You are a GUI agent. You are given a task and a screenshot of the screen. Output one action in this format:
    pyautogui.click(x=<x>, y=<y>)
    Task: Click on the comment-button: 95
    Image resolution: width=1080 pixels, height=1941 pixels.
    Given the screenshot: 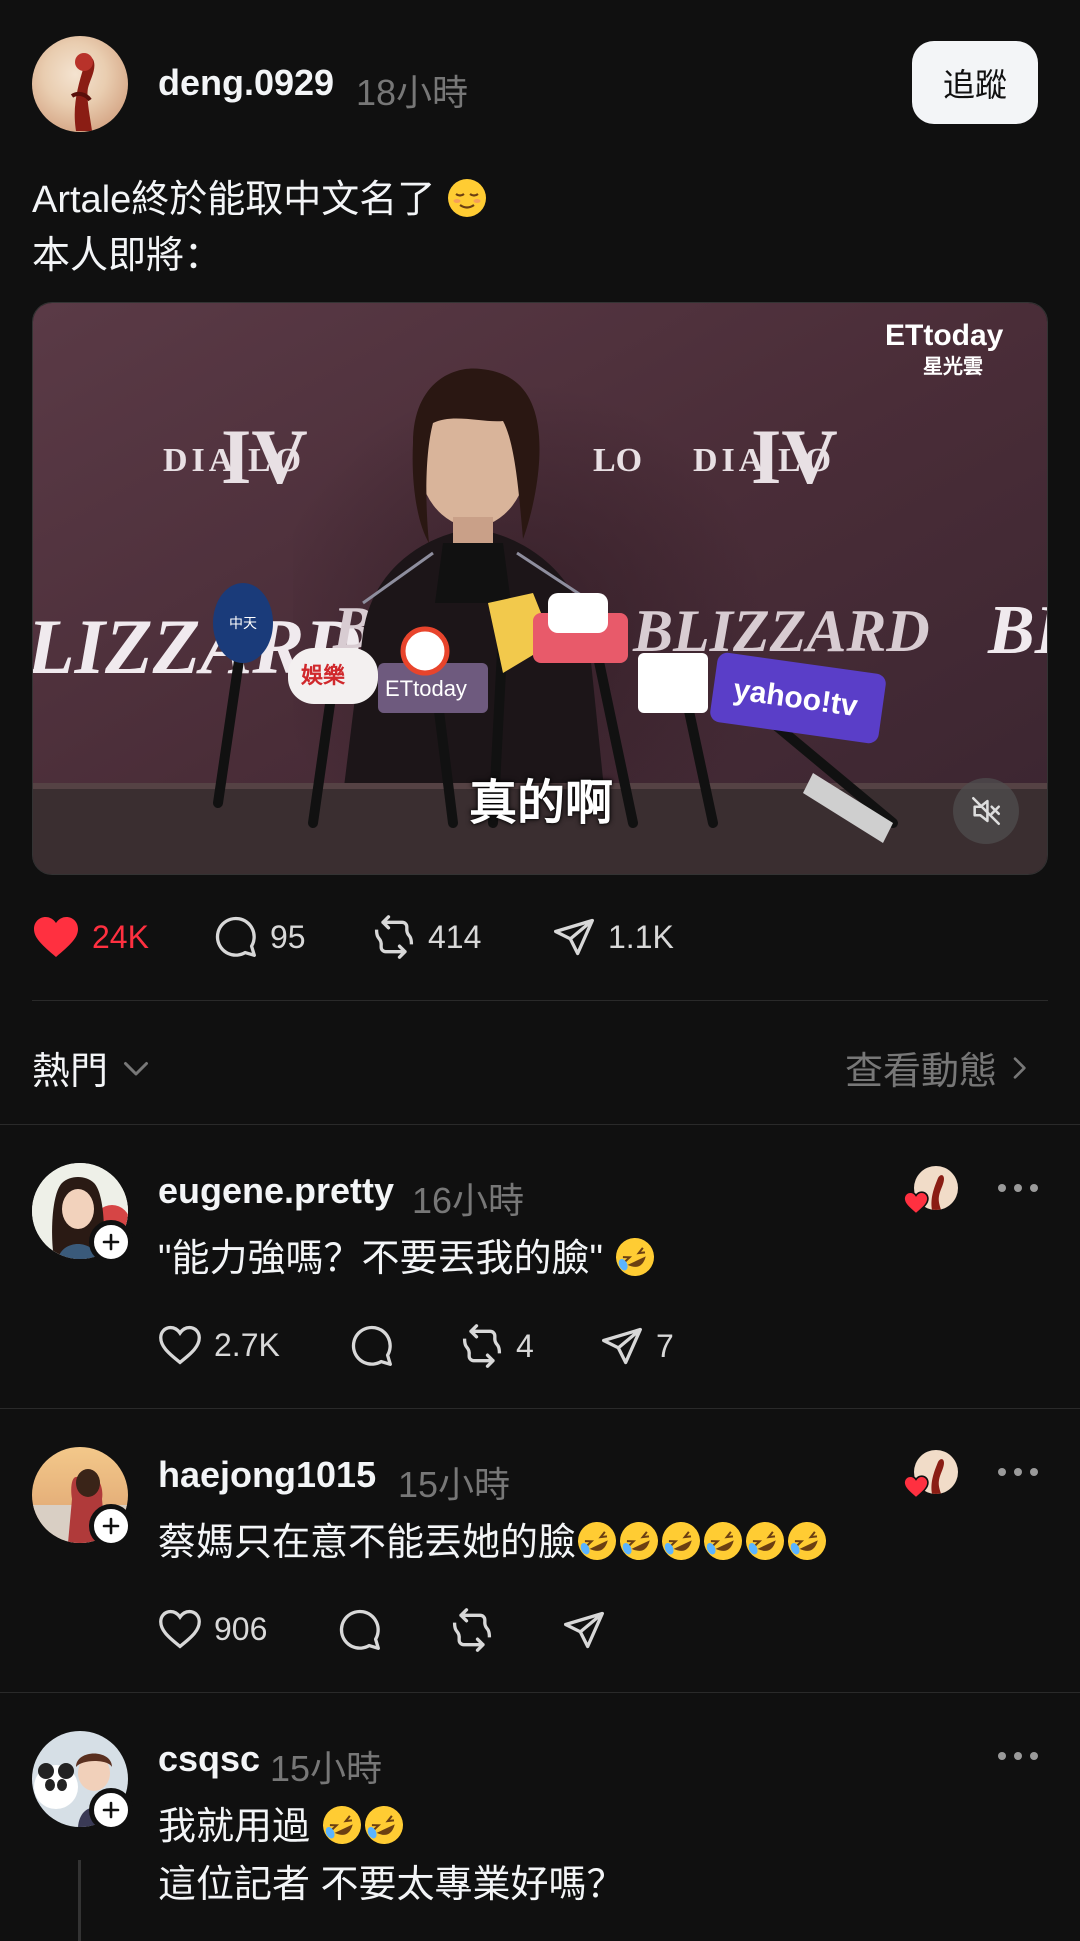 What is the action you would take?
    pyautogui.click(x=260, y=937)
    